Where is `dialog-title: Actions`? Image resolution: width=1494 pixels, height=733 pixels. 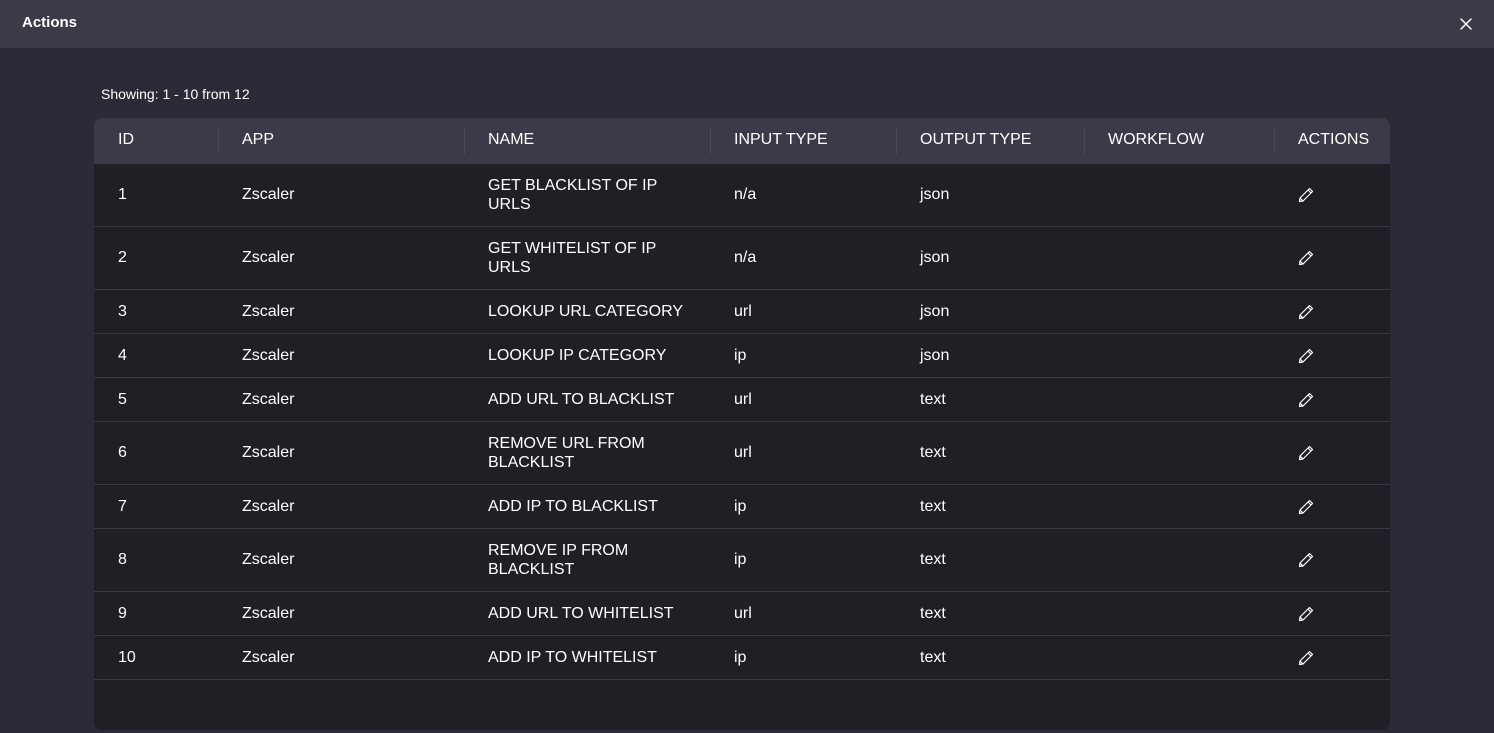
dialog-title: Actions is located at coordinates (50, 22).